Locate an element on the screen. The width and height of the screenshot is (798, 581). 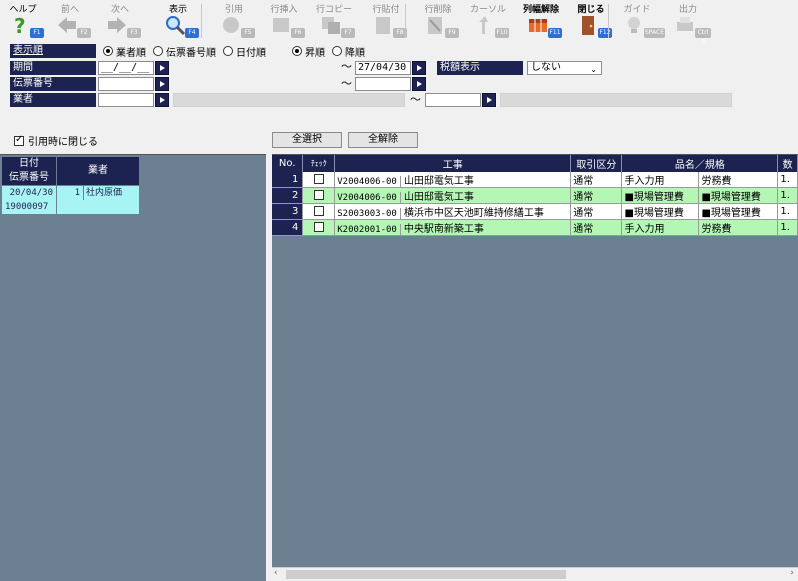
slip-list-vendor-sub is located at coordinates (98, 207).